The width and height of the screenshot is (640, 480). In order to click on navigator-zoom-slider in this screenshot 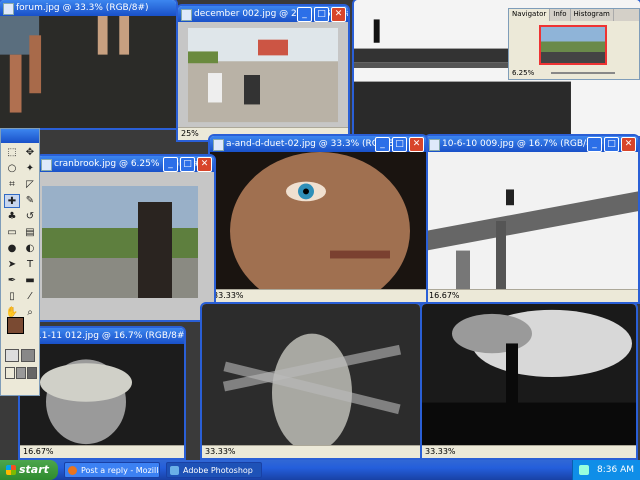, I will do `click(583, 73)`.